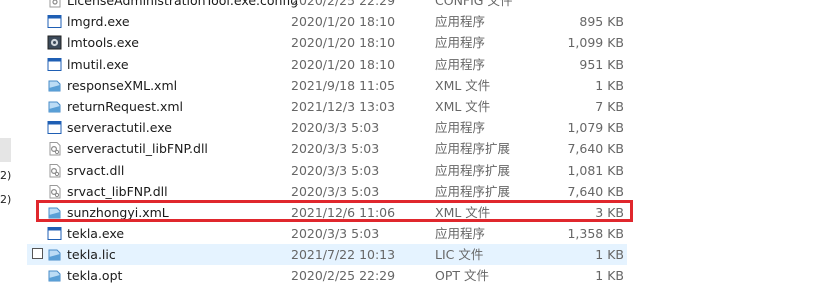  I want to click on file-name: lmutil.exe, so click(98, 64).